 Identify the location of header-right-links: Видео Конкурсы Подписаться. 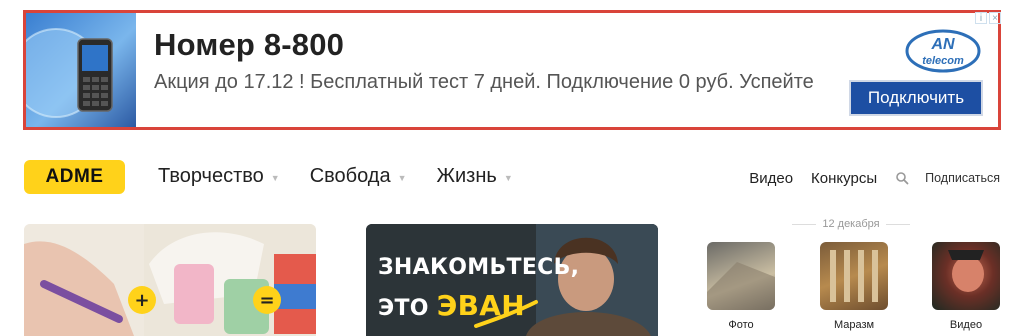
(874, 178).